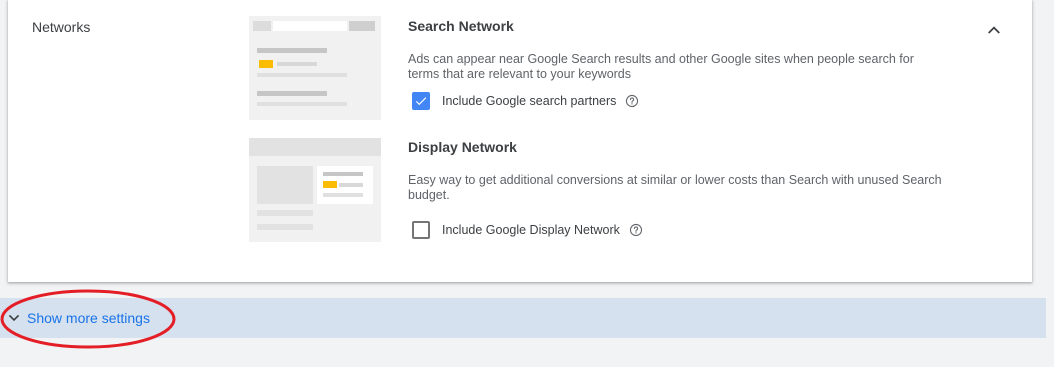  I want to click on search-partners-label: Include Google search partners, so click(529, 101).